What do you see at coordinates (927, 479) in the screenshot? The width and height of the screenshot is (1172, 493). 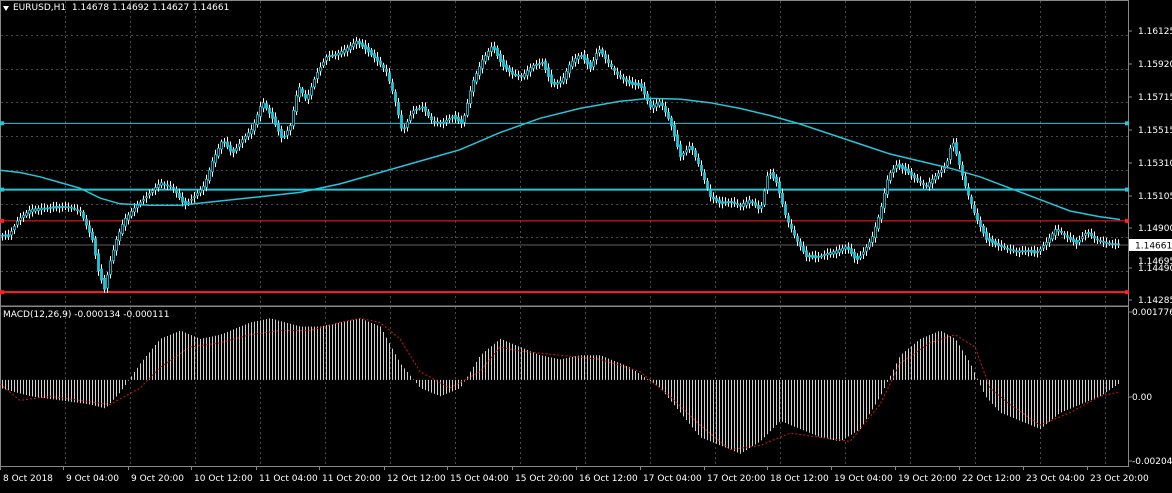 I see `time-axis-label: 19 Oct 20:00` at bounding box center [927, 479].